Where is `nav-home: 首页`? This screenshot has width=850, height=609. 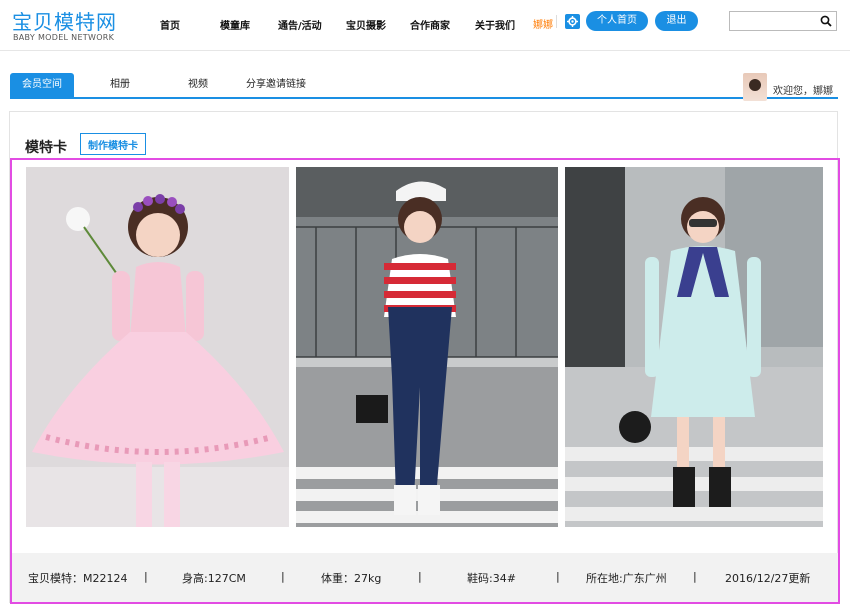
nav-home: 首页 is located at coordinates (170, 24).